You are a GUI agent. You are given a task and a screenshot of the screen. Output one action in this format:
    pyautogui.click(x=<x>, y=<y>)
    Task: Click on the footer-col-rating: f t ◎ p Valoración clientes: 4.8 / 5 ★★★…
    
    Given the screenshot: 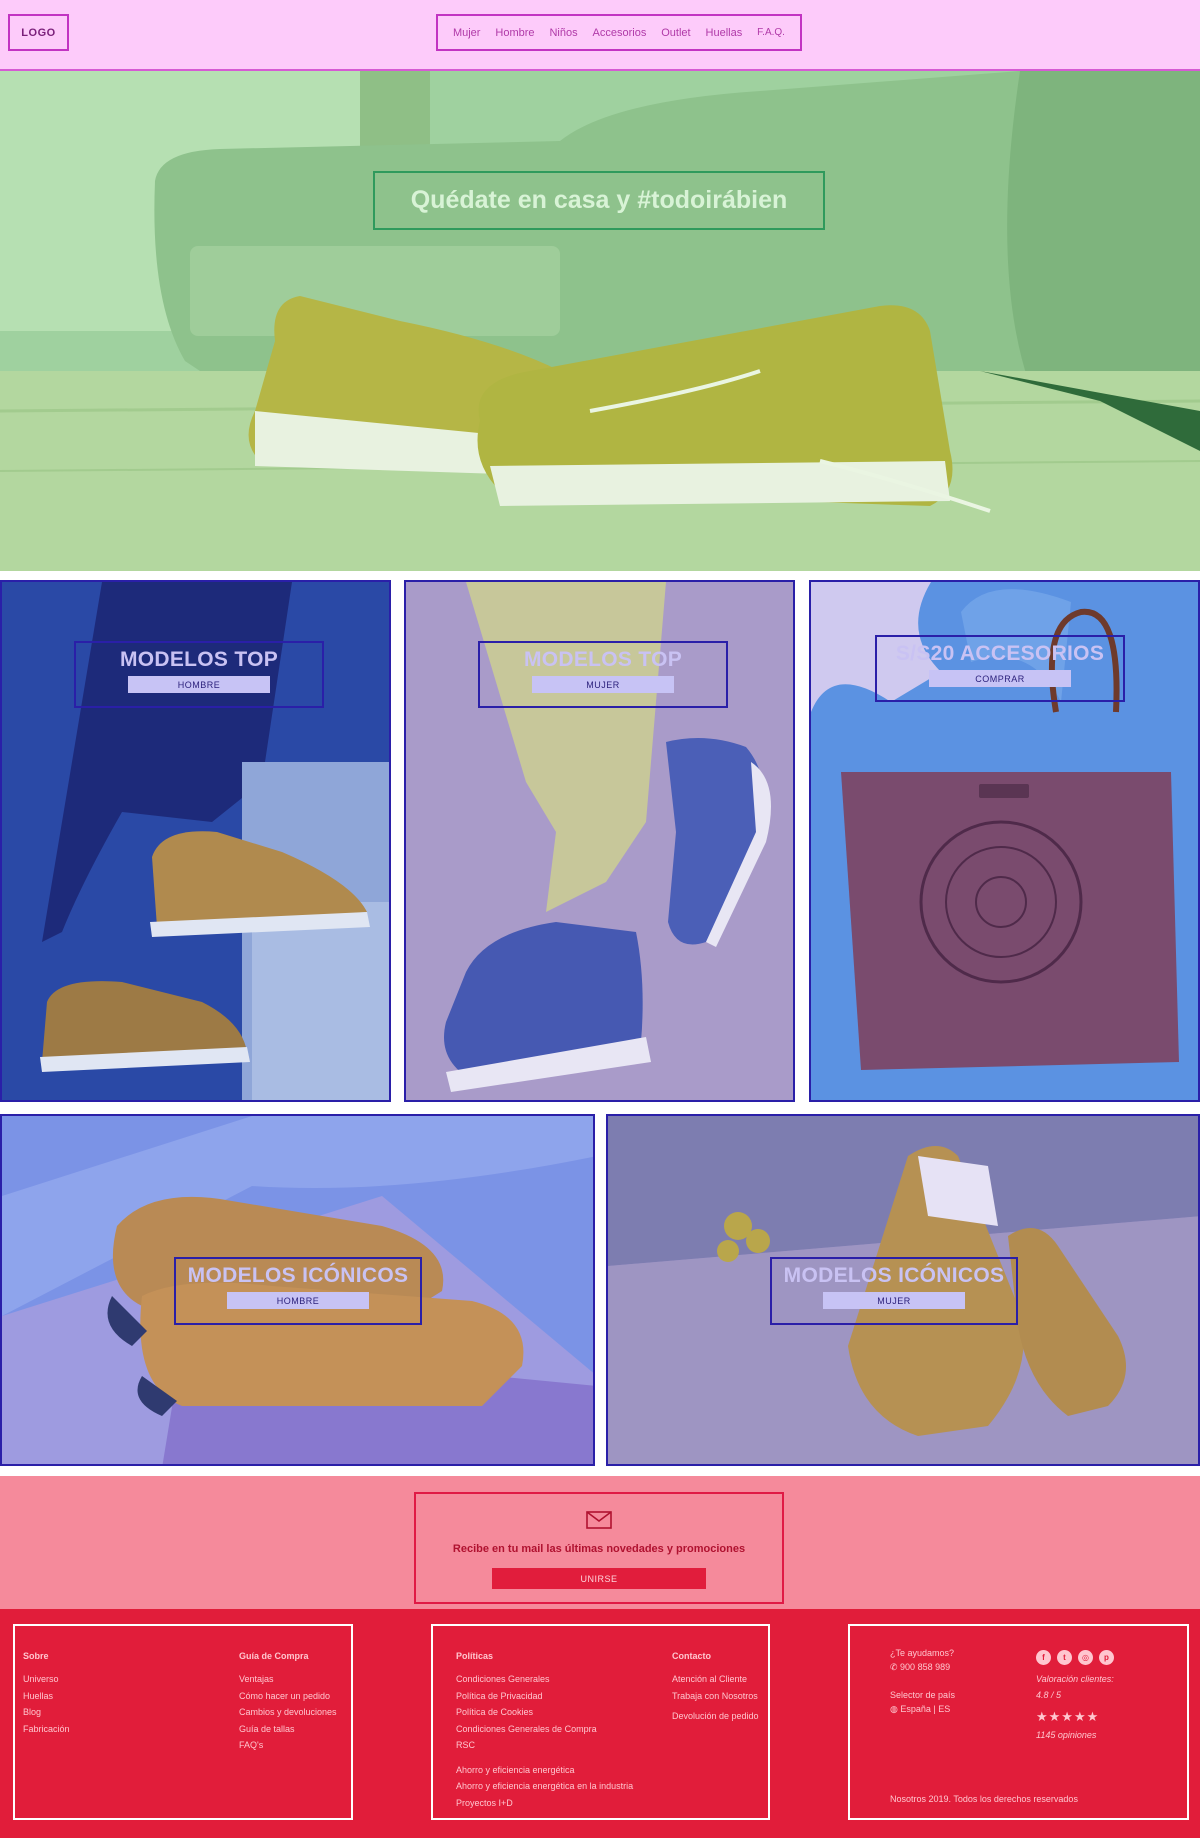 What is the action you would take?
    pyautogui.click(x=1075, y=1696)
    